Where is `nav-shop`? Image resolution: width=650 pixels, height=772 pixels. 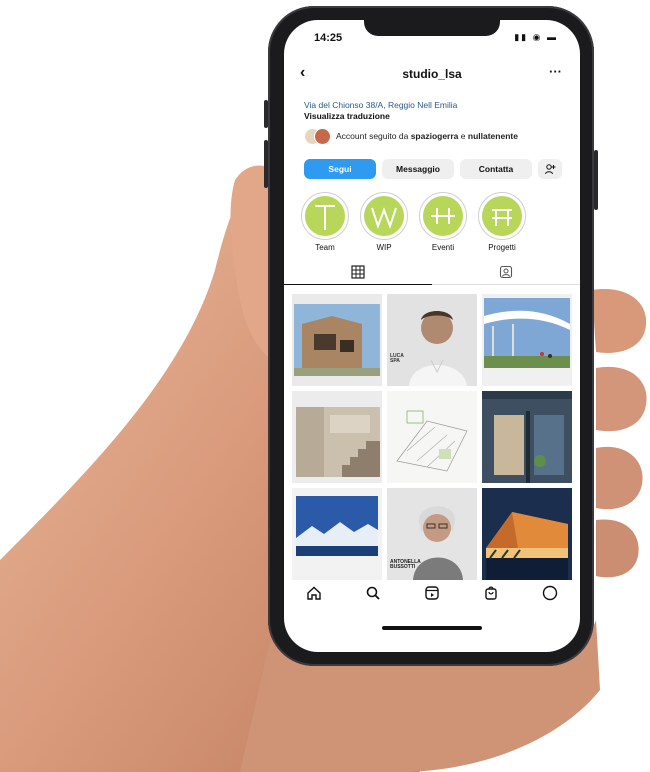
nav-shop is located at coordinates (491, 593).